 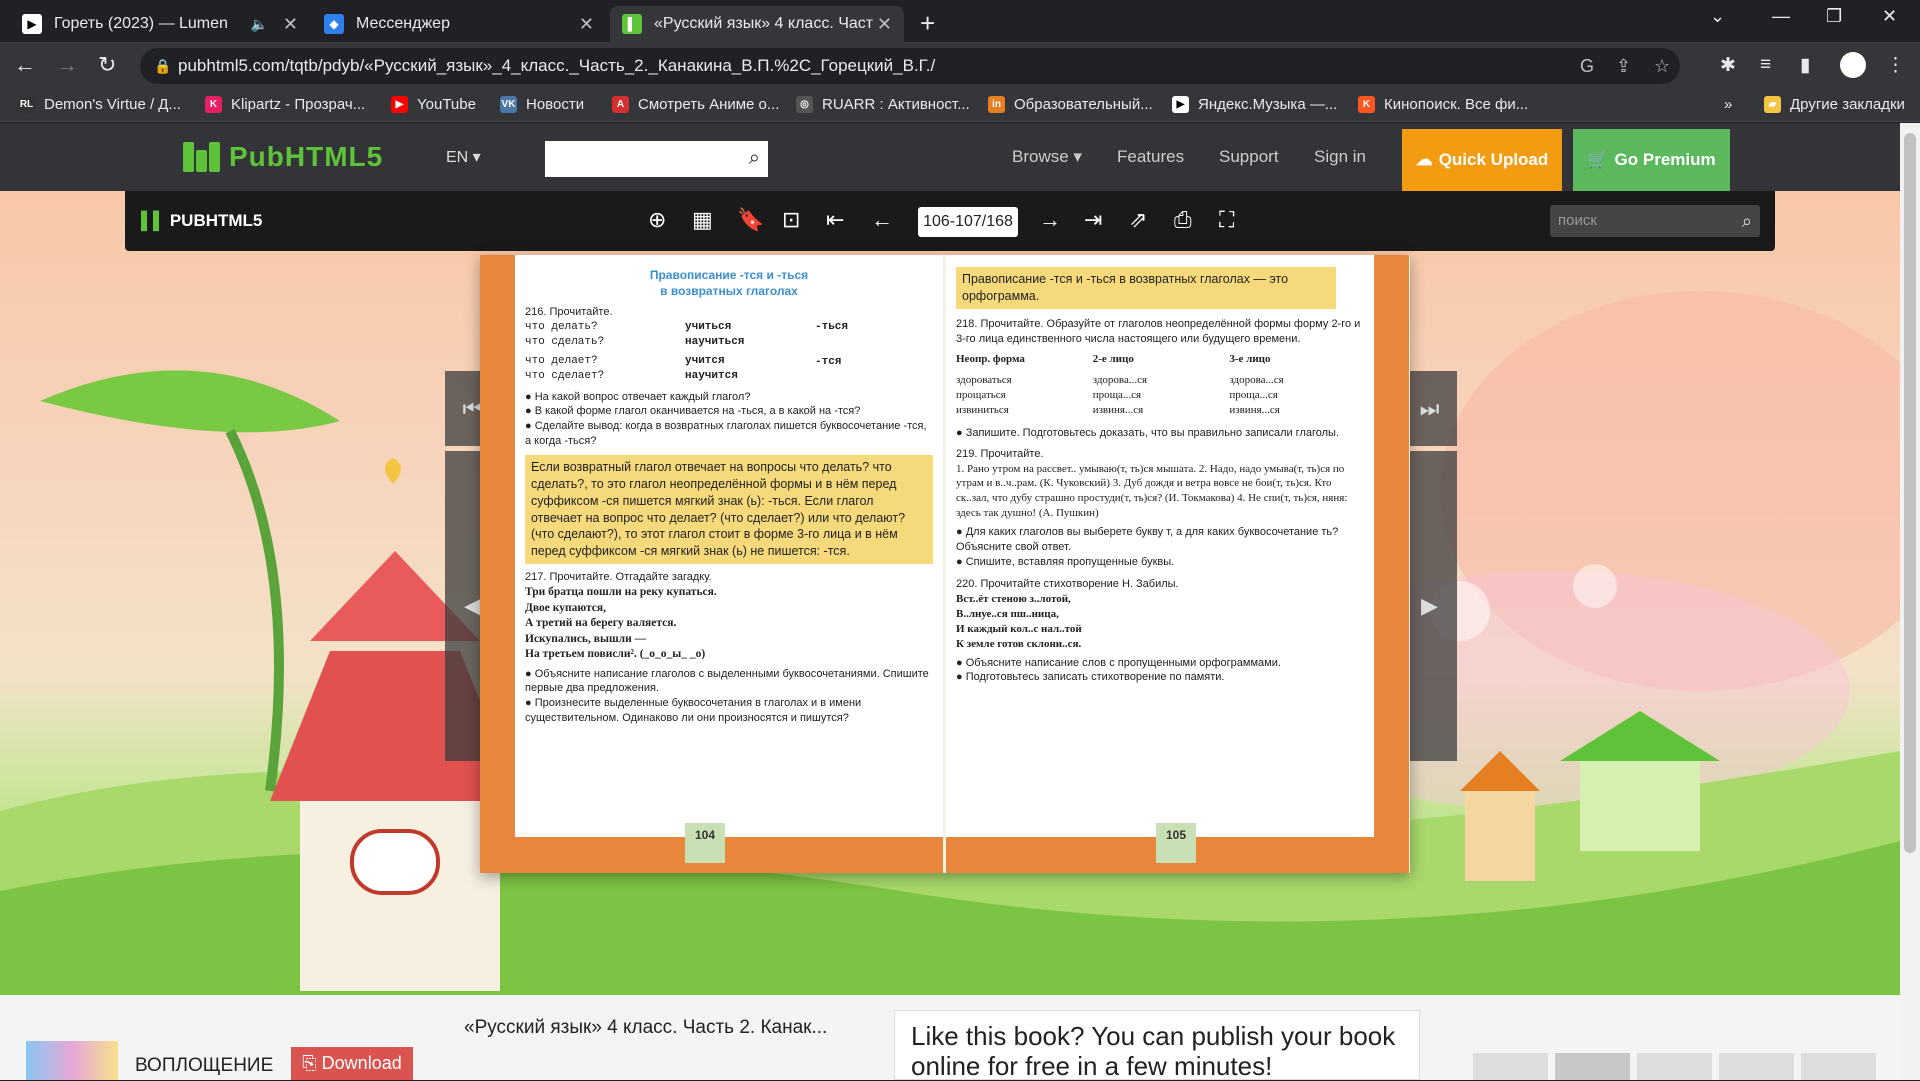 I want to click on other-bookmarks: ▰ Другие закладки, so click(x=1834, y=104).